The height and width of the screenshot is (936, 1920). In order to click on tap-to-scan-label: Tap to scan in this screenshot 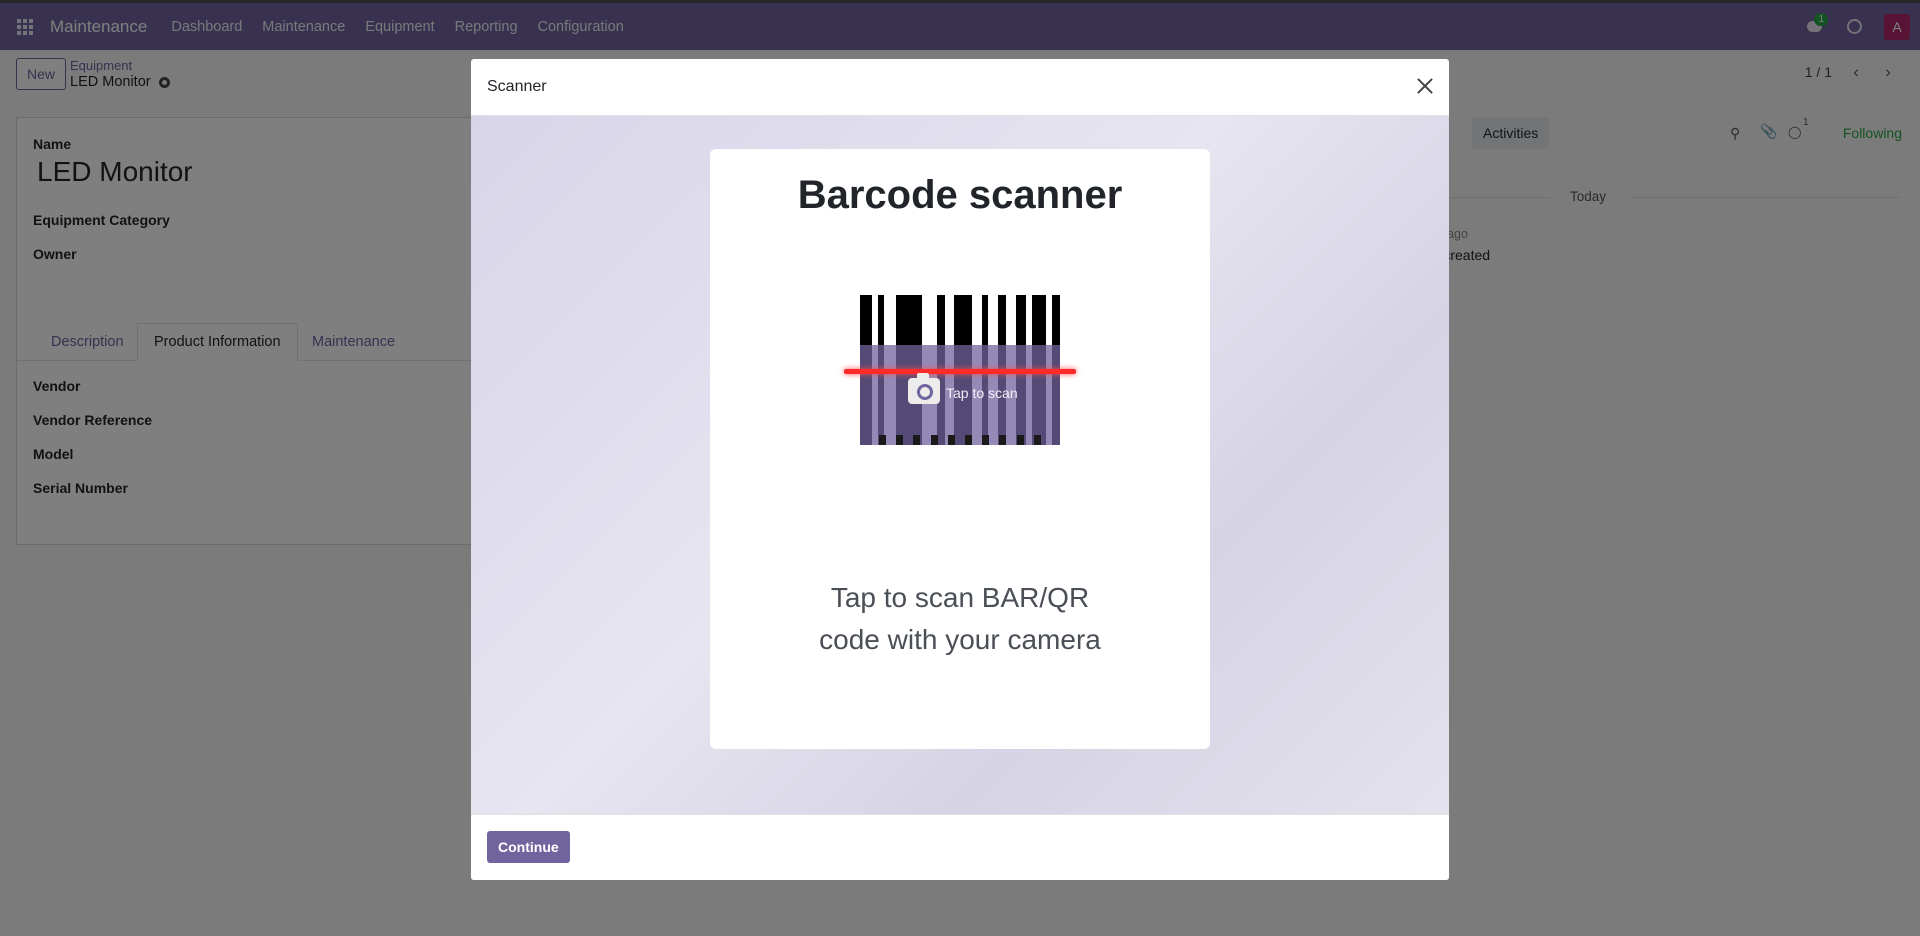, I will do `click(982, 393)`.